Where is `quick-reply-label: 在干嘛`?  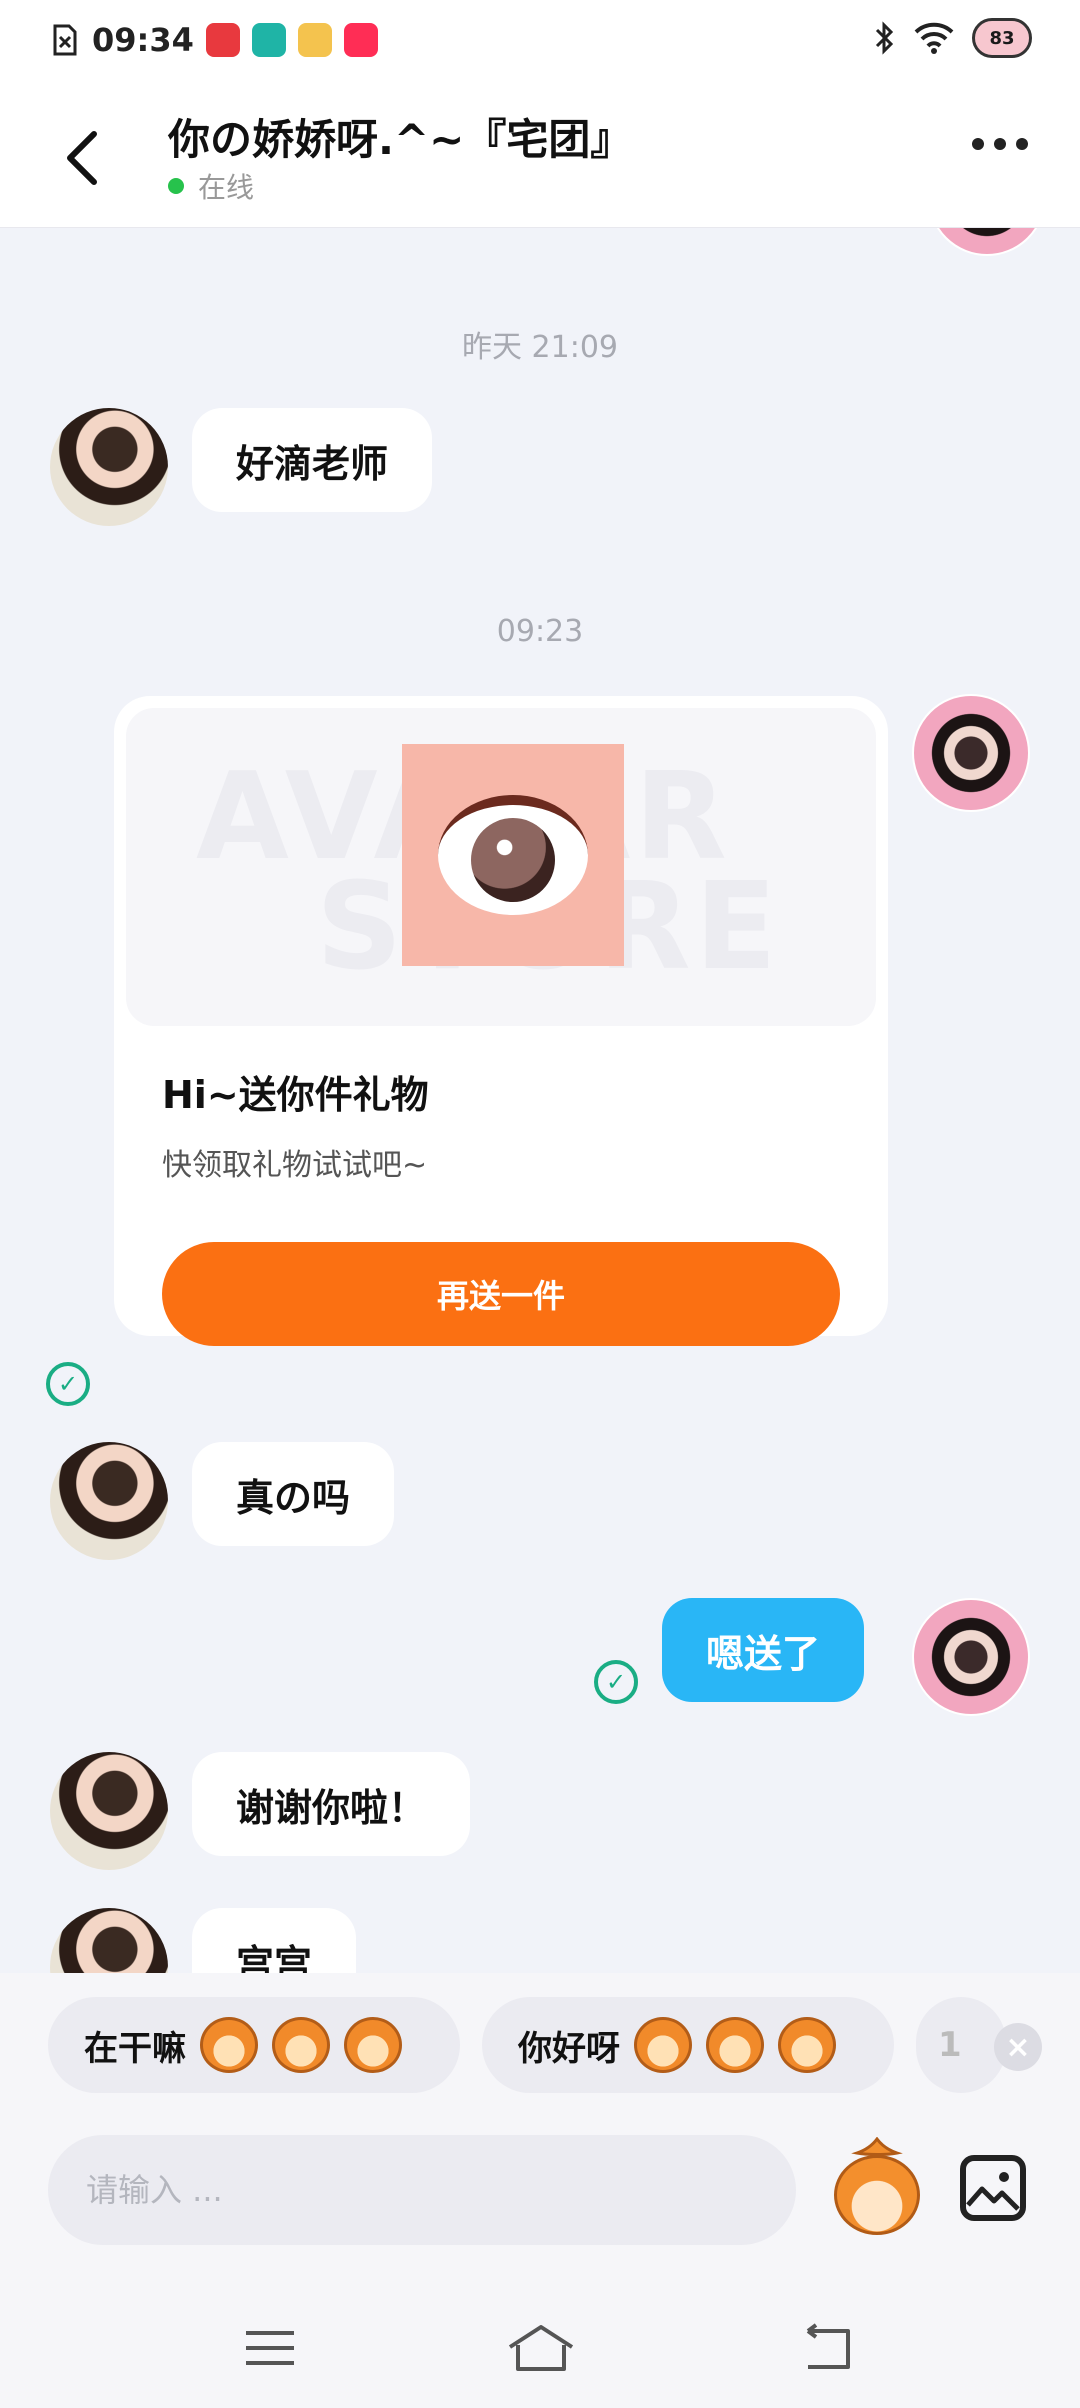 quick-reply-label: 在干嘛 is located at coordinates (135, 2048).